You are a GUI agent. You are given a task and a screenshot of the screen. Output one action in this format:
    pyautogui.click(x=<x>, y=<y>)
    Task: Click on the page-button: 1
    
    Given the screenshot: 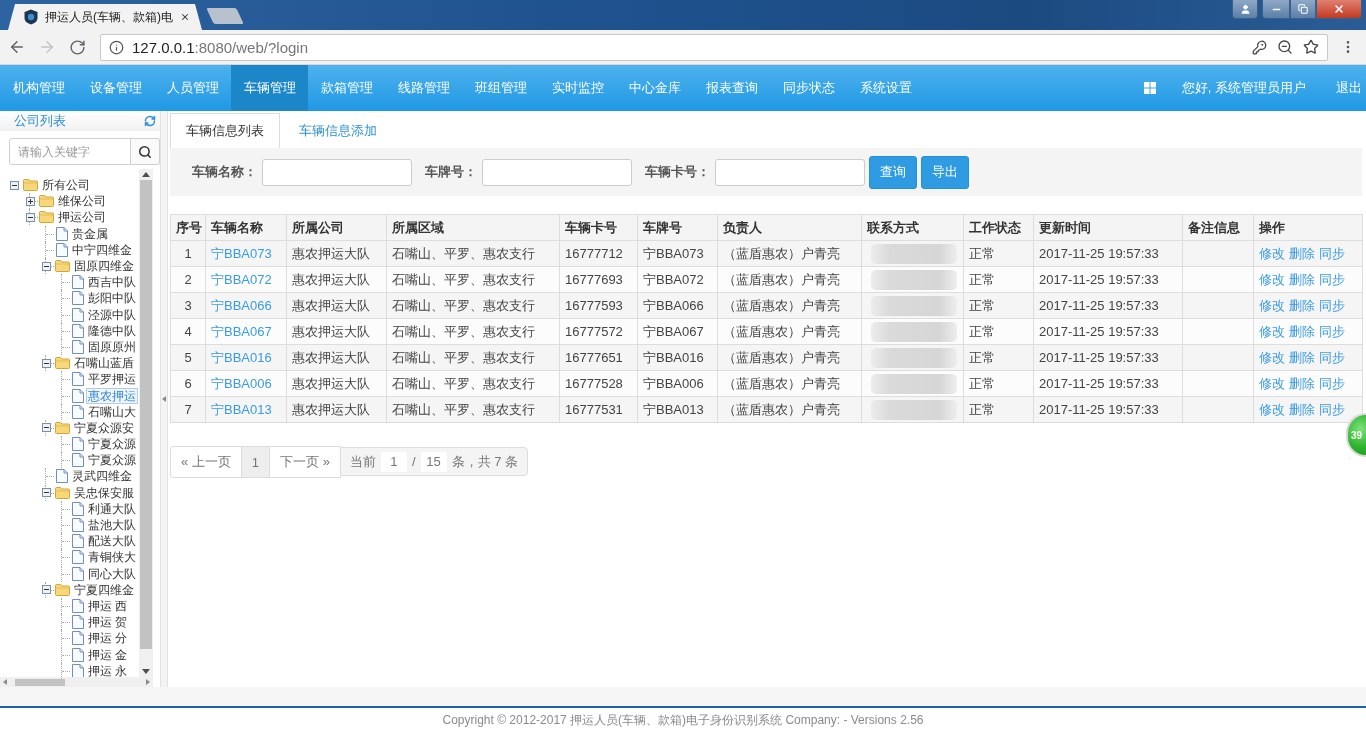 What is the action you would take?
    pyautogui.click(x=255, y=462)
    